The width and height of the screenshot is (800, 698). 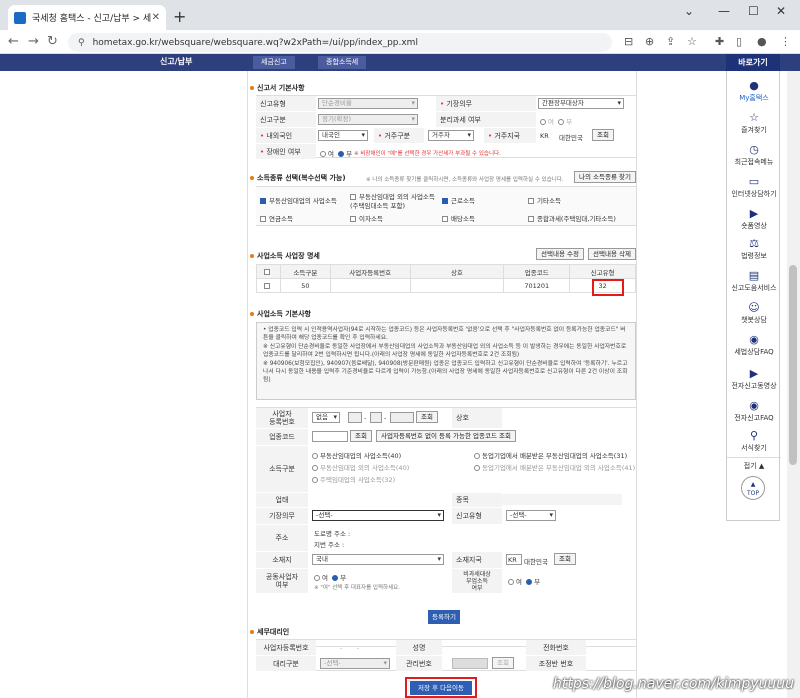 I want to click on browser-tab: 국세청 홈택스 - 신고/납부 > 세 ✕, so click(x=87, y=17).